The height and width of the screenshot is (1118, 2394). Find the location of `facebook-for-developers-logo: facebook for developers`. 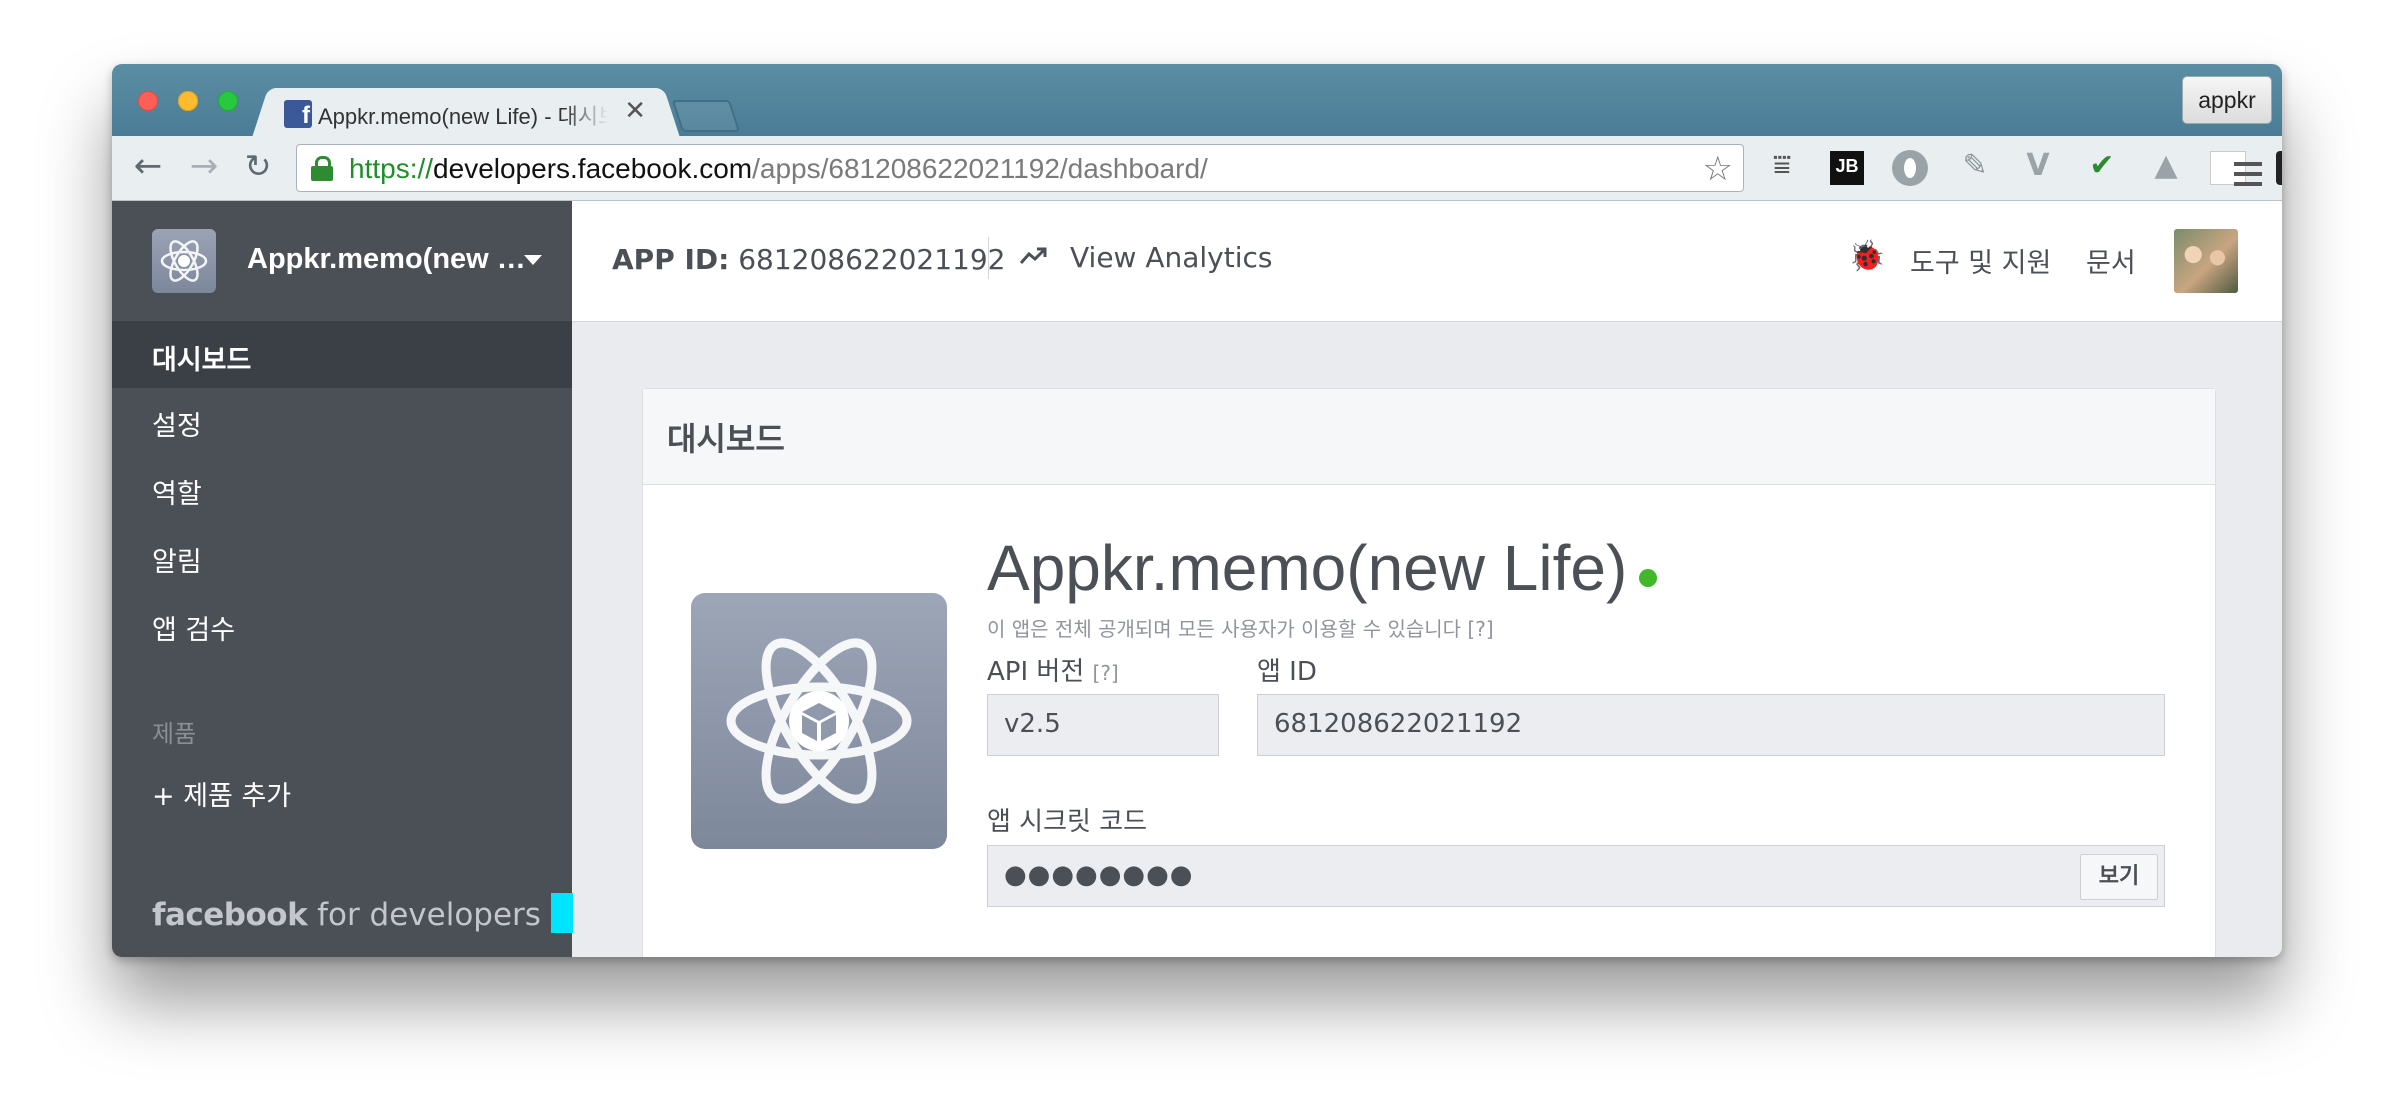

facebook-for-developers-logo: facebook for developers is located at coordinates (362, 913).